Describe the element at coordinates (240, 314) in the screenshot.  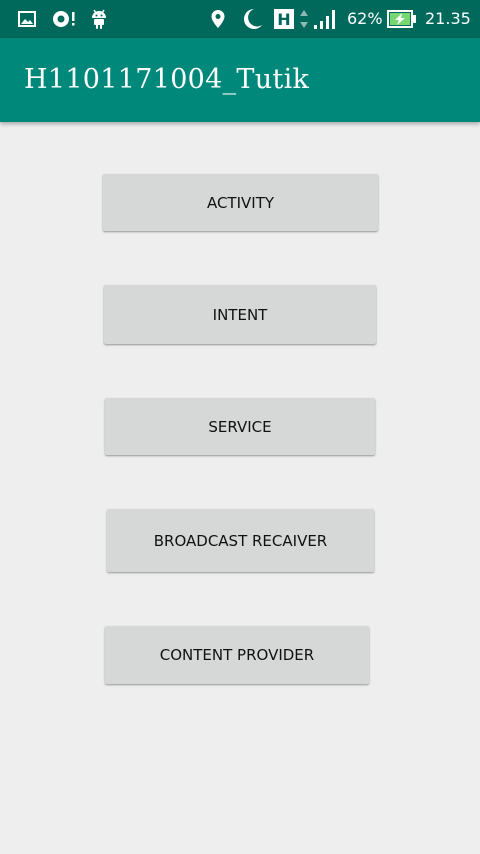
I see `intent-button: INTENT` at that location.